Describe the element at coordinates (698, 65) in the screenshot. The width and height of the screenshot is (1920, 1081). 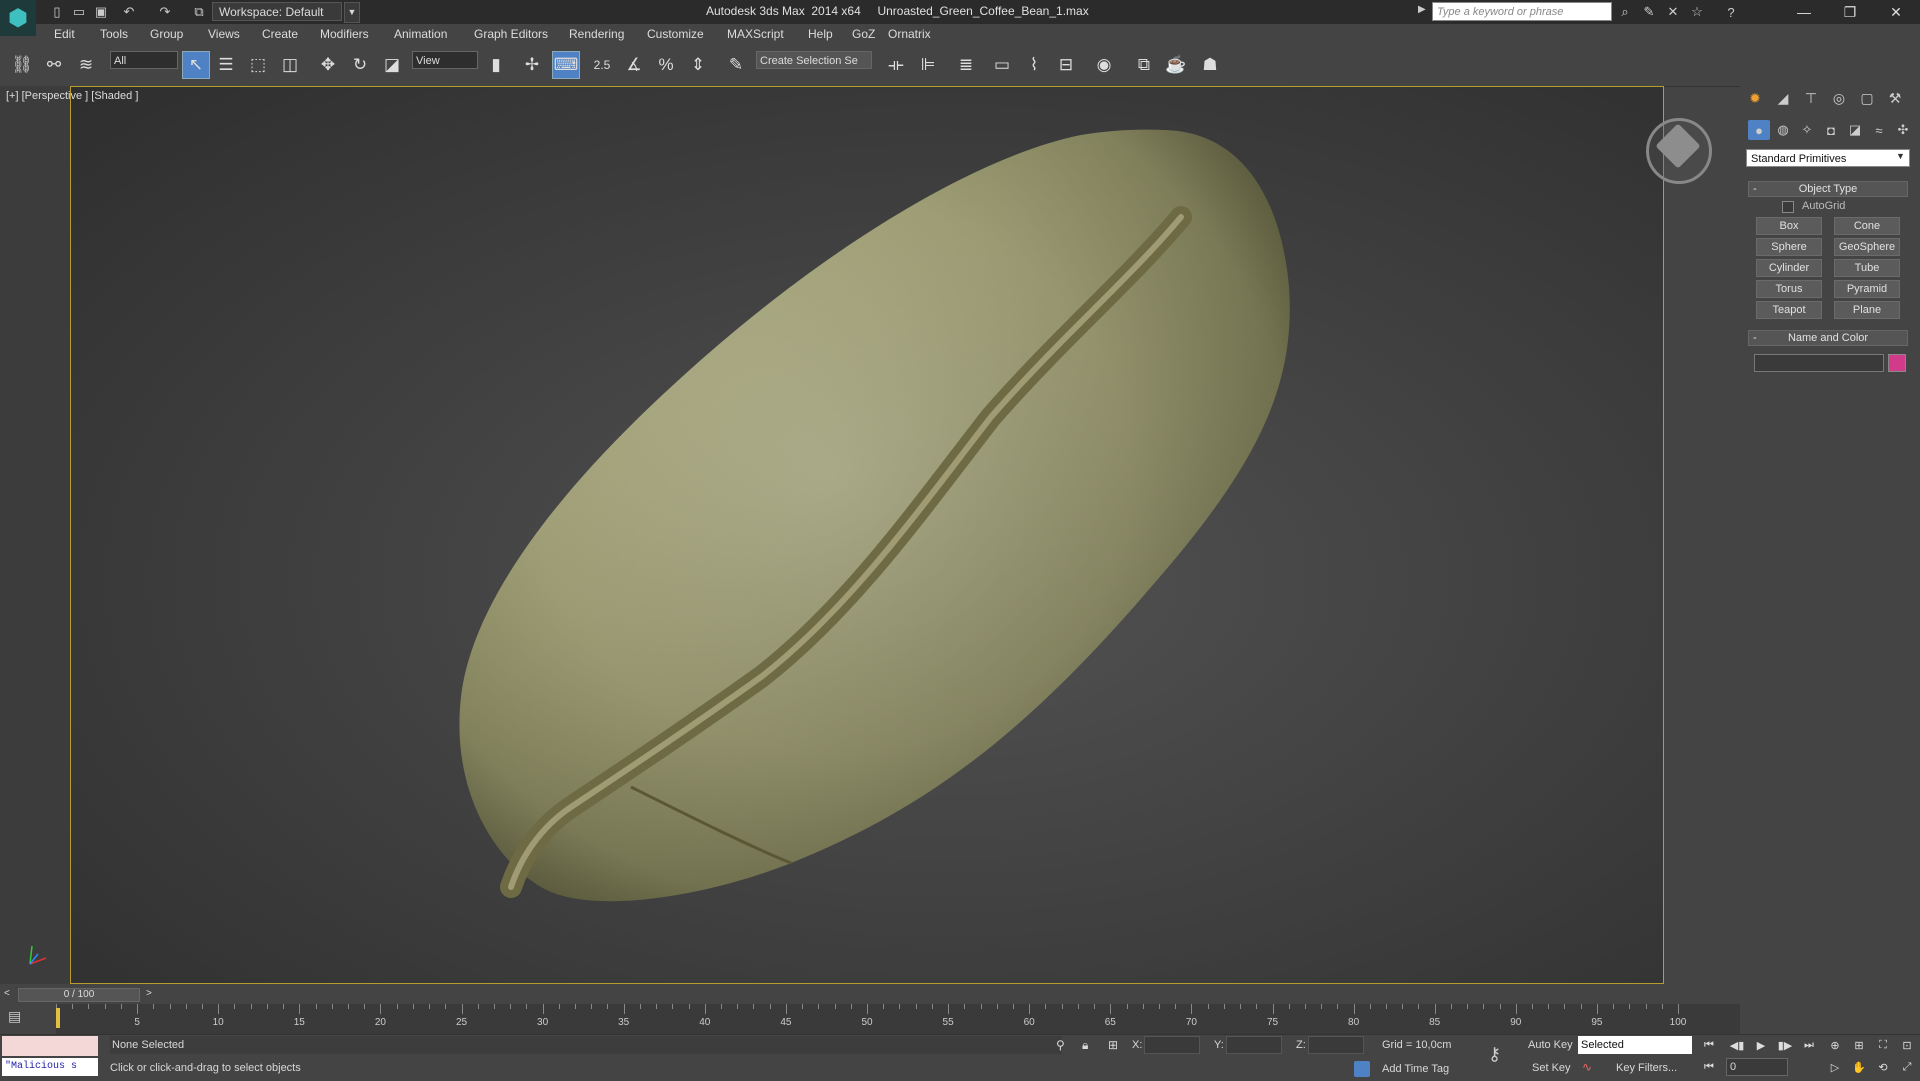
I see `spinner-snap-icon: ⇕` at that location.